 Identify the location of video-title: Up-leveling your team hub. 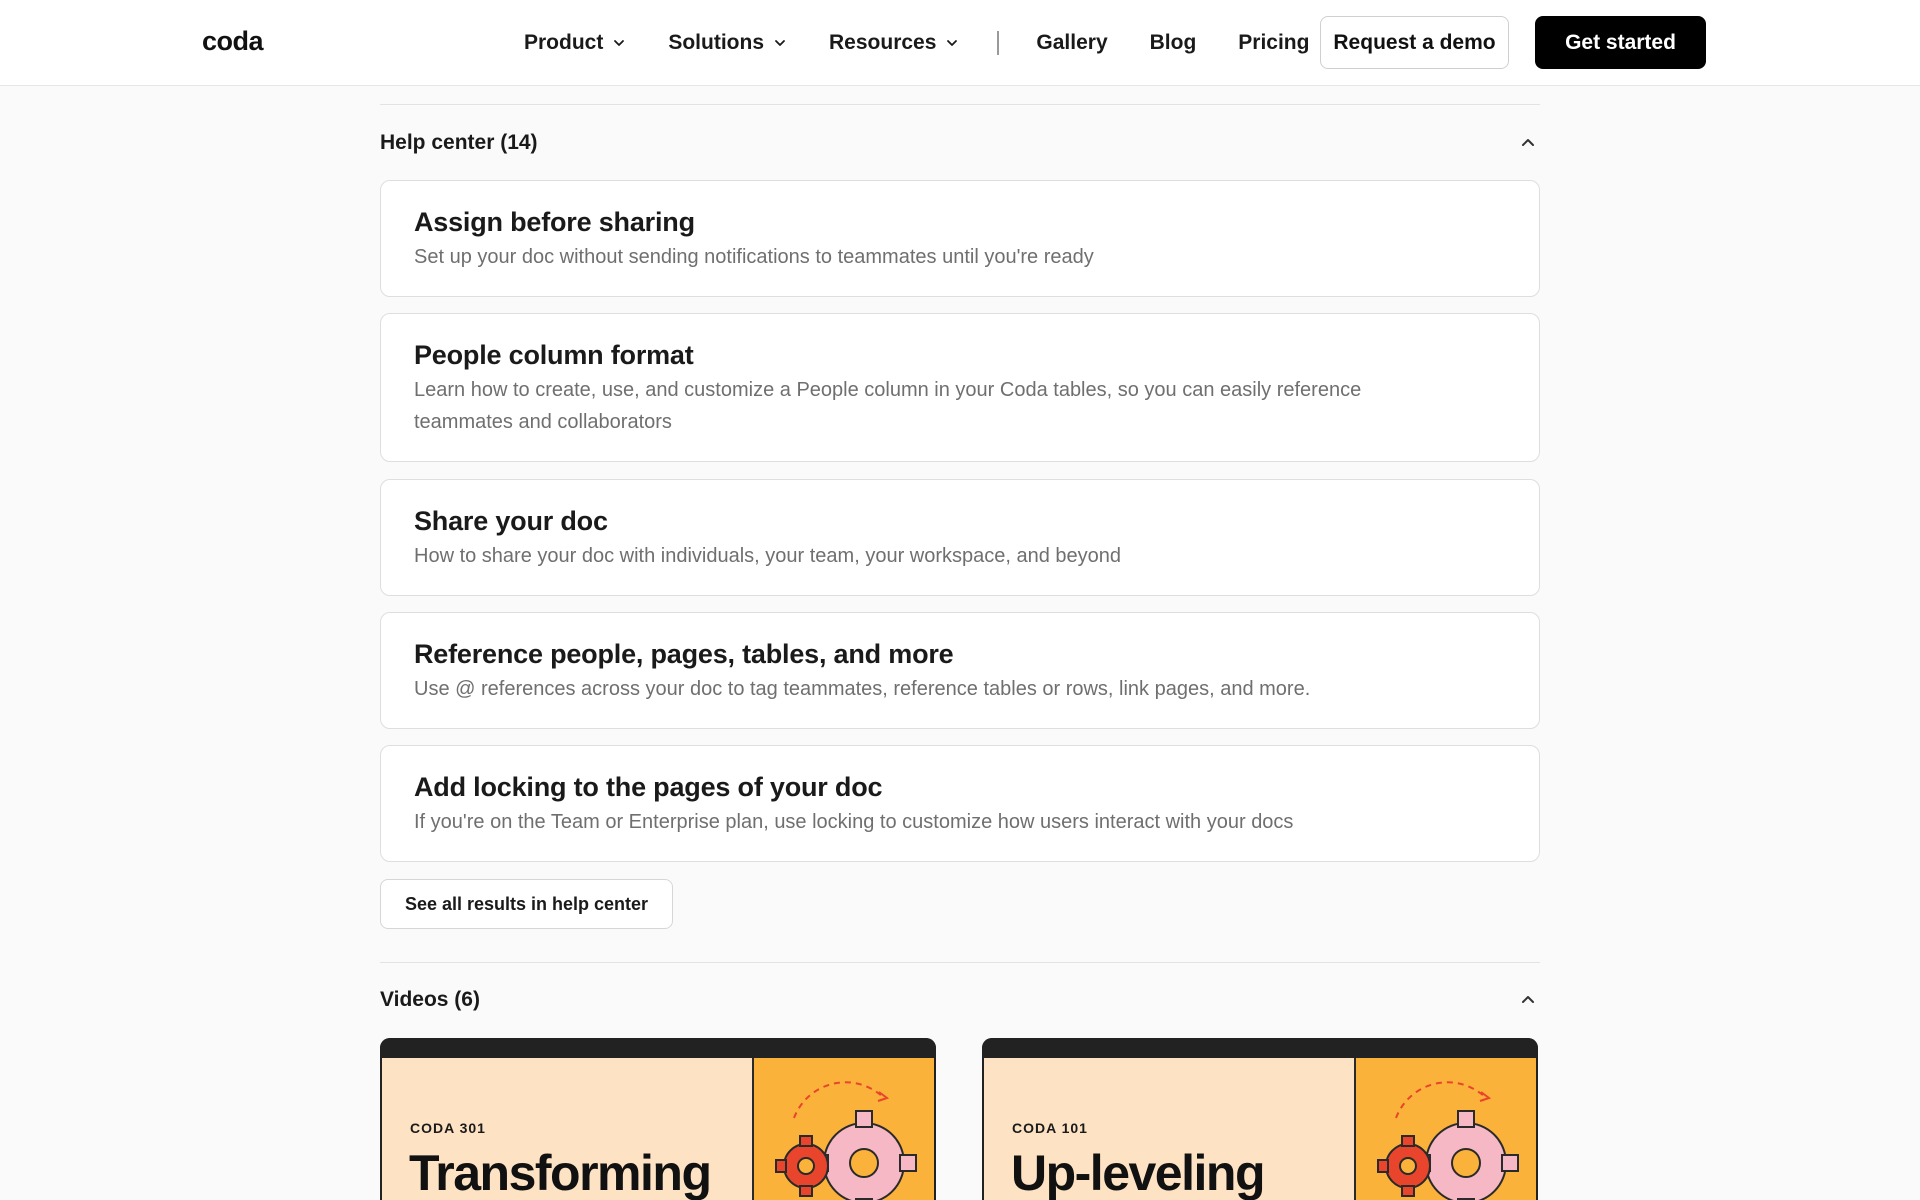
(1138, 1172).